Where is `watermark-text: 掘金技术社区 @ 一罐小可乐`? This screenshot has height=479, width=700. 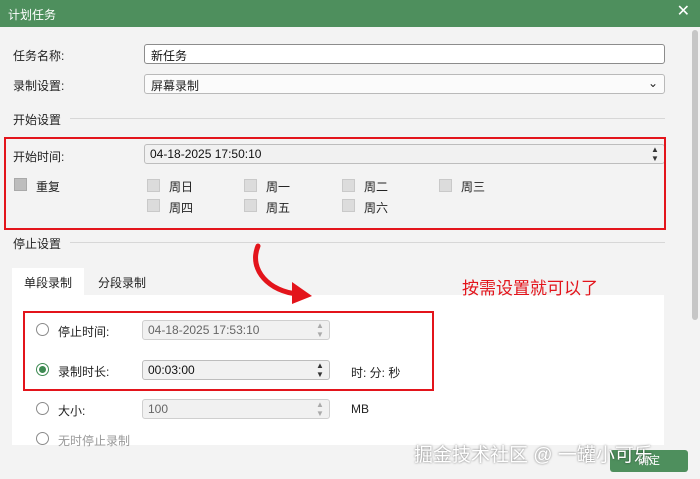 watermark-text: 掘金技术社区 @ 一罐小可乐 is located at coordinates (533, 455).